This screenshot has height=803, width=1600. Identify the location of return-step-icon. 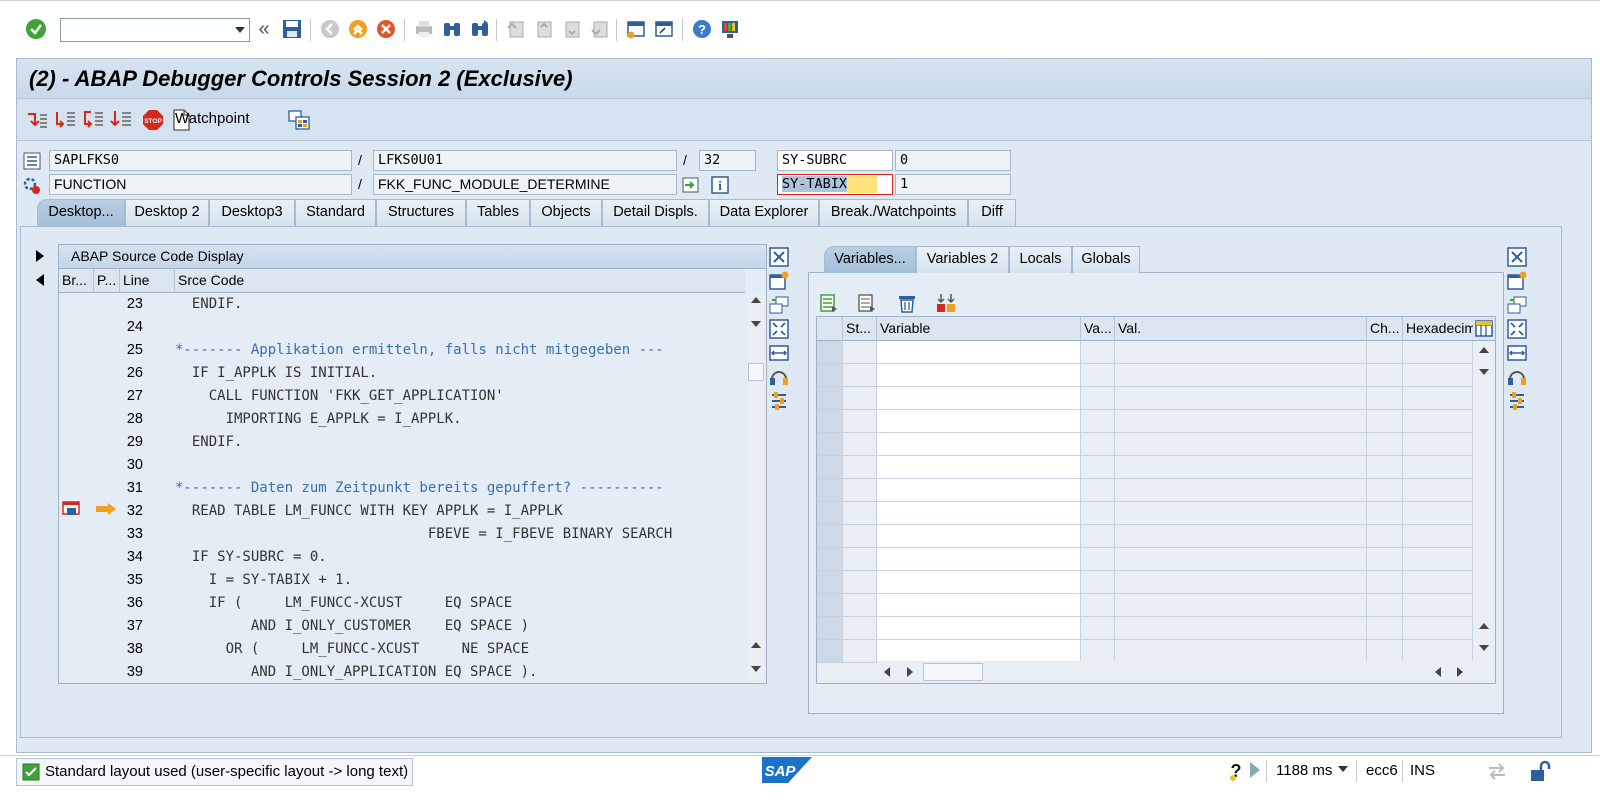
(93, 120).